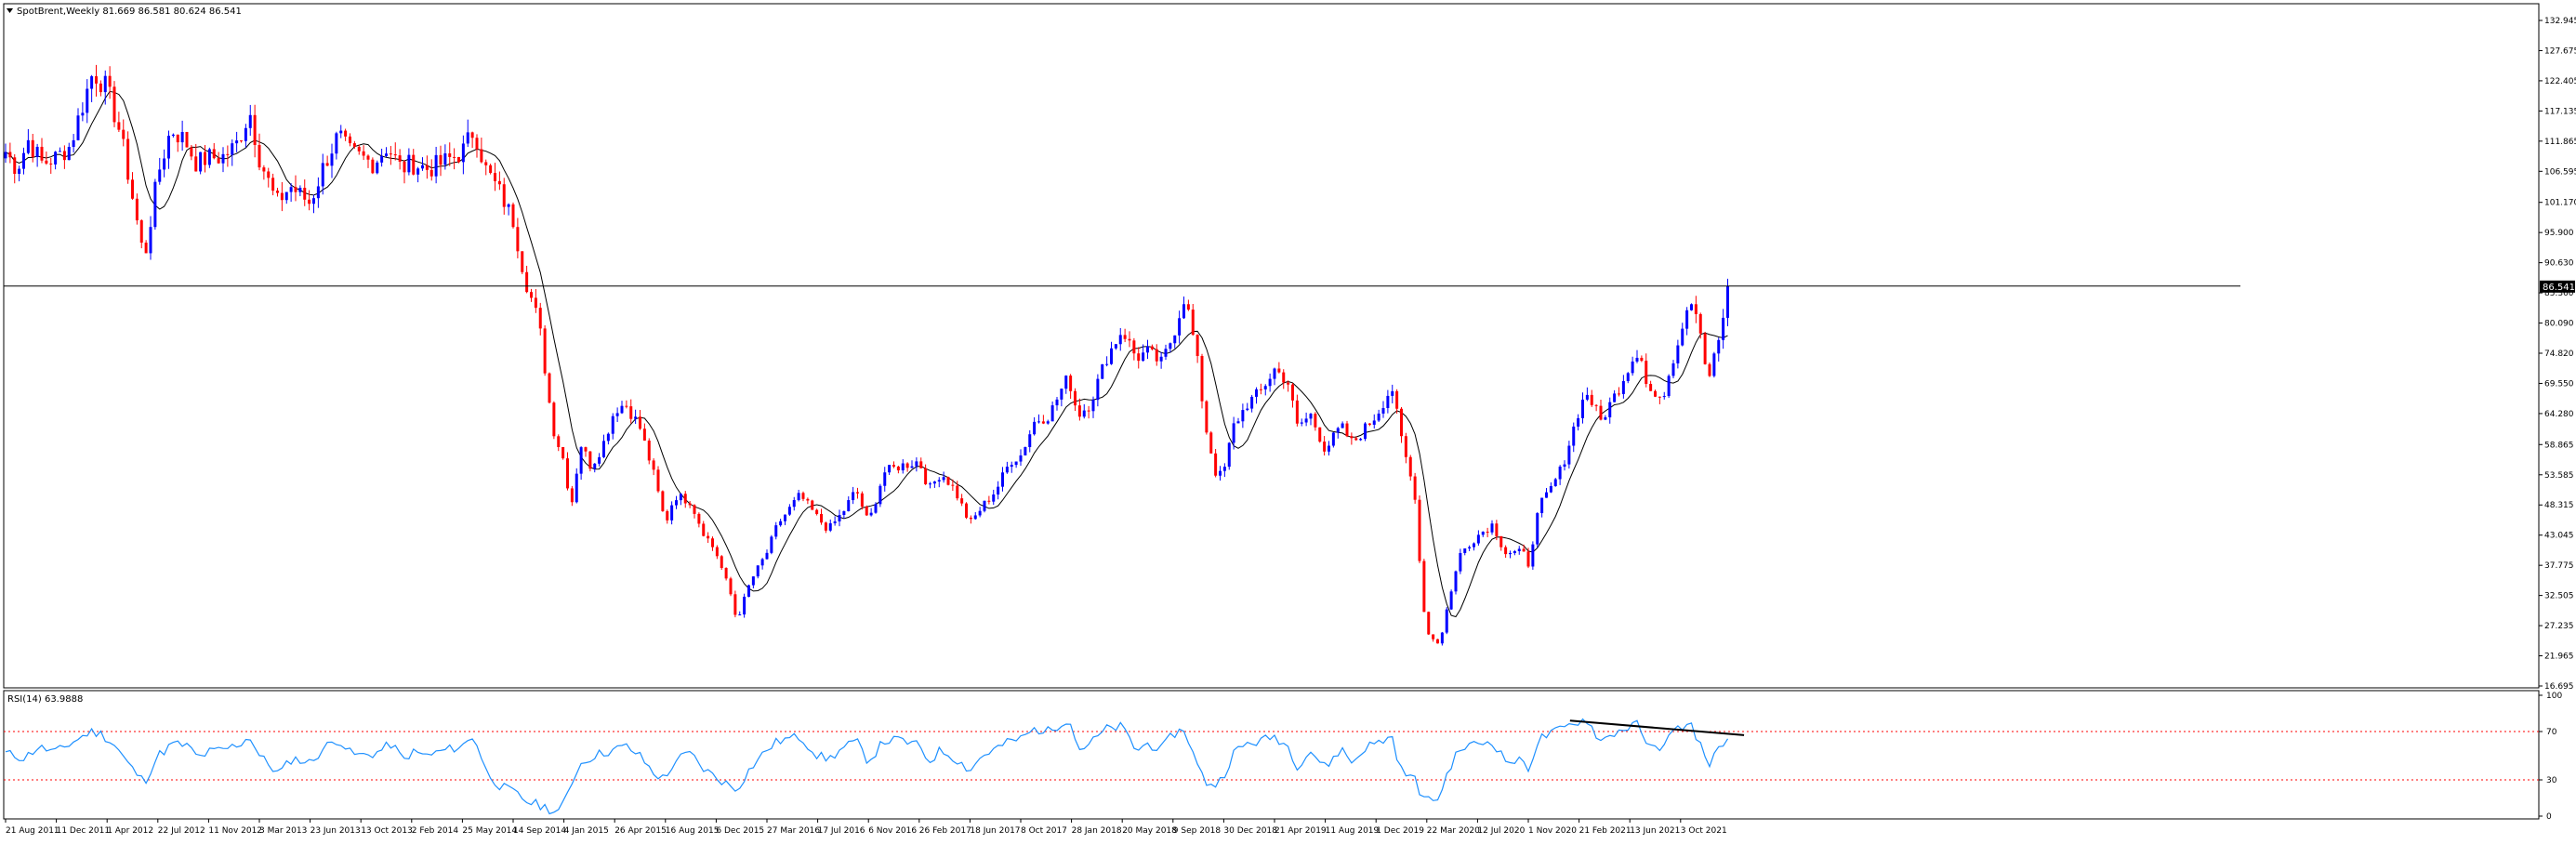  I want to click on price-axis-label: 21.965, so click(2559, 657).